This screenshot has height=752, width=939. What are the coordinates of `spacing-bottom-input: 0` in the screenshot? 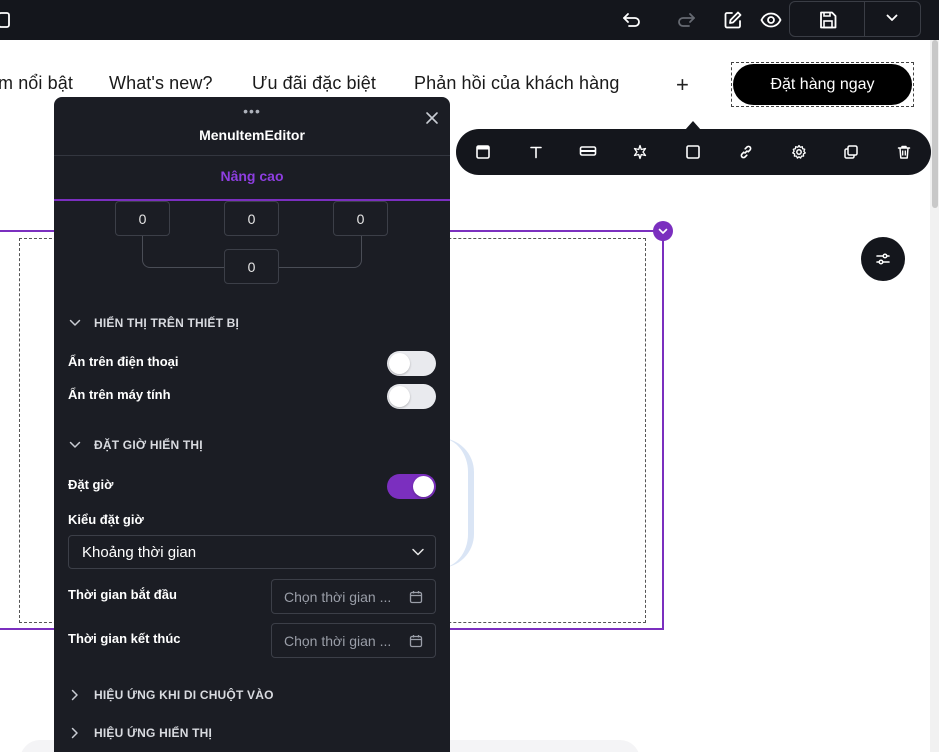 It's located at (251, 266).